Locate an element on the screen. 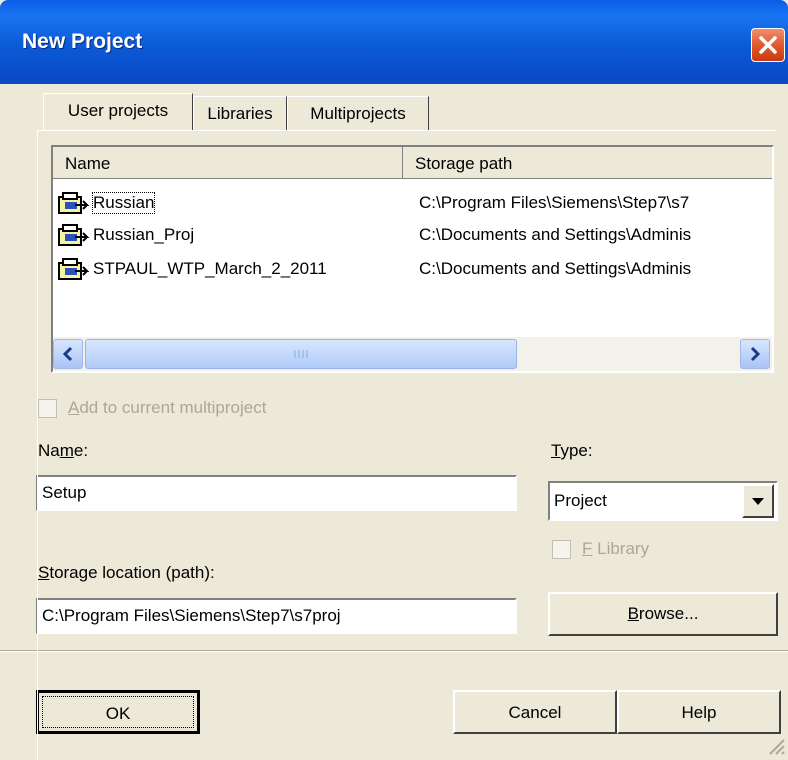 The height and width of the screenshot is (760, 788). tab-label: Libraries is located at coordinates (240, 113).